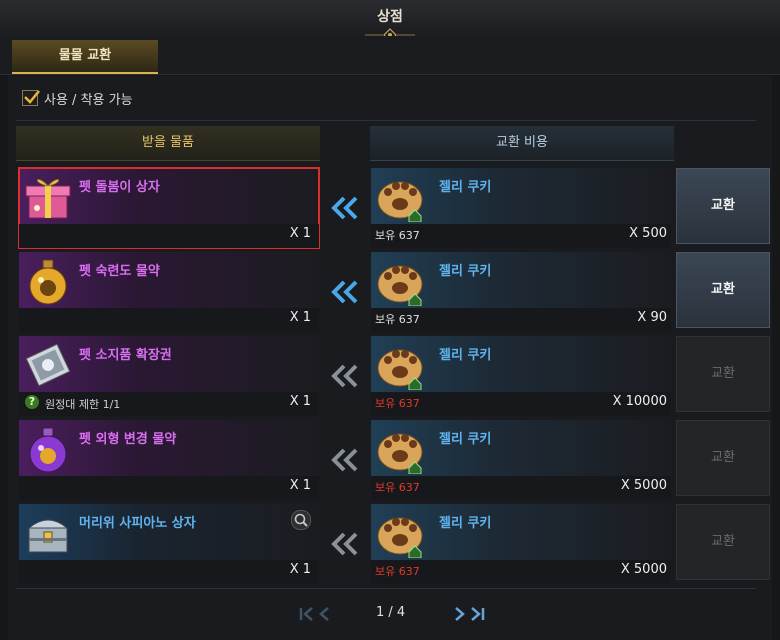  I want to click on checkmark-icon, so click(32, 97).